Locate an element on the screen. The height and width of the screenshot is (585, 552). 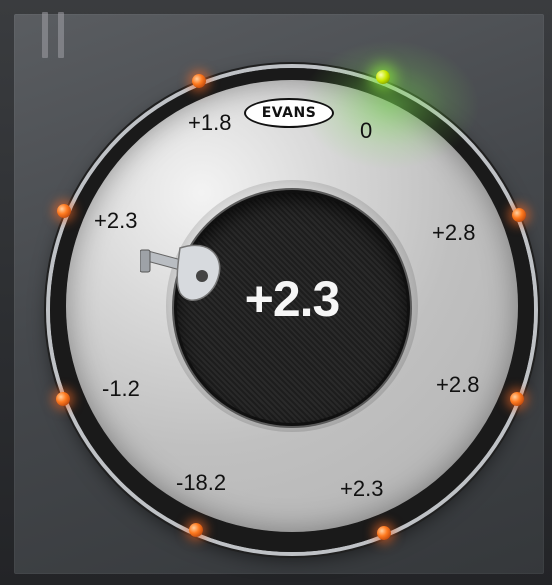
evans-logo: EVANS is located at coordinates (289, 113).